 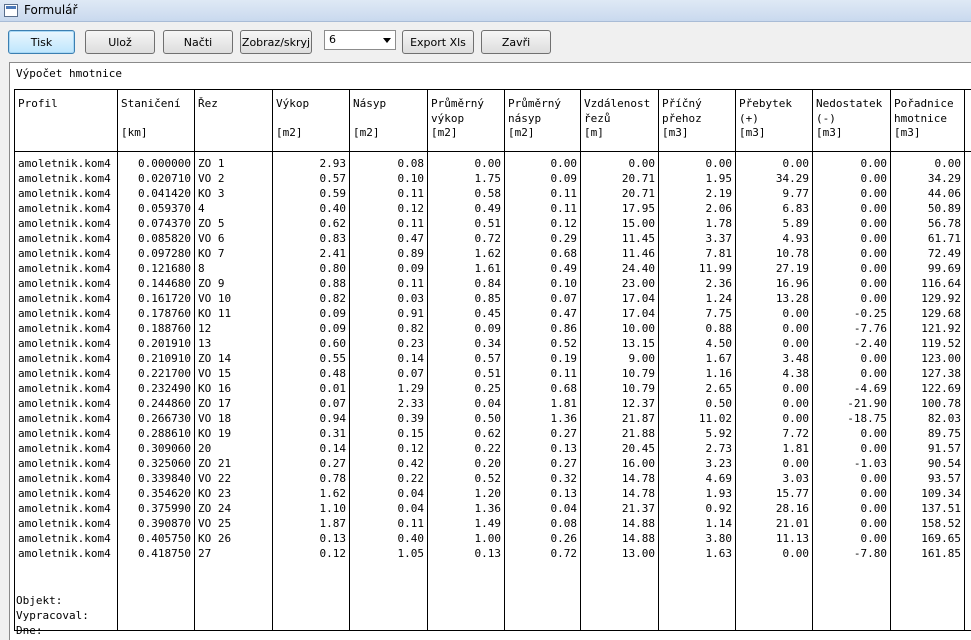 I want to click on column-header: Průměrný výkop, so click(x=457, y=111).